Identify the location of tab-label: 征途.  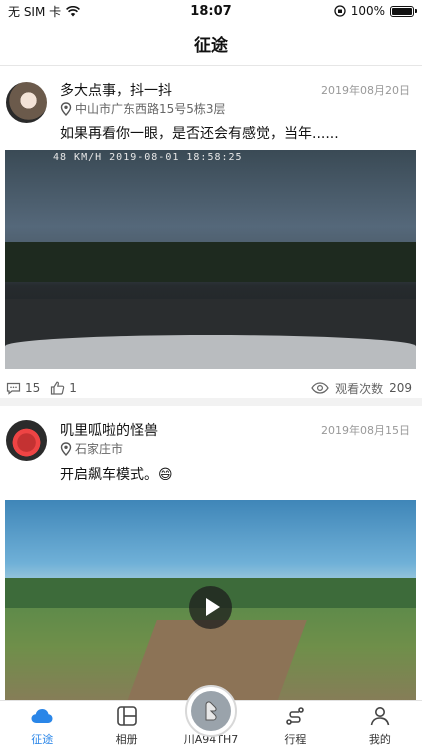
(42, 739).